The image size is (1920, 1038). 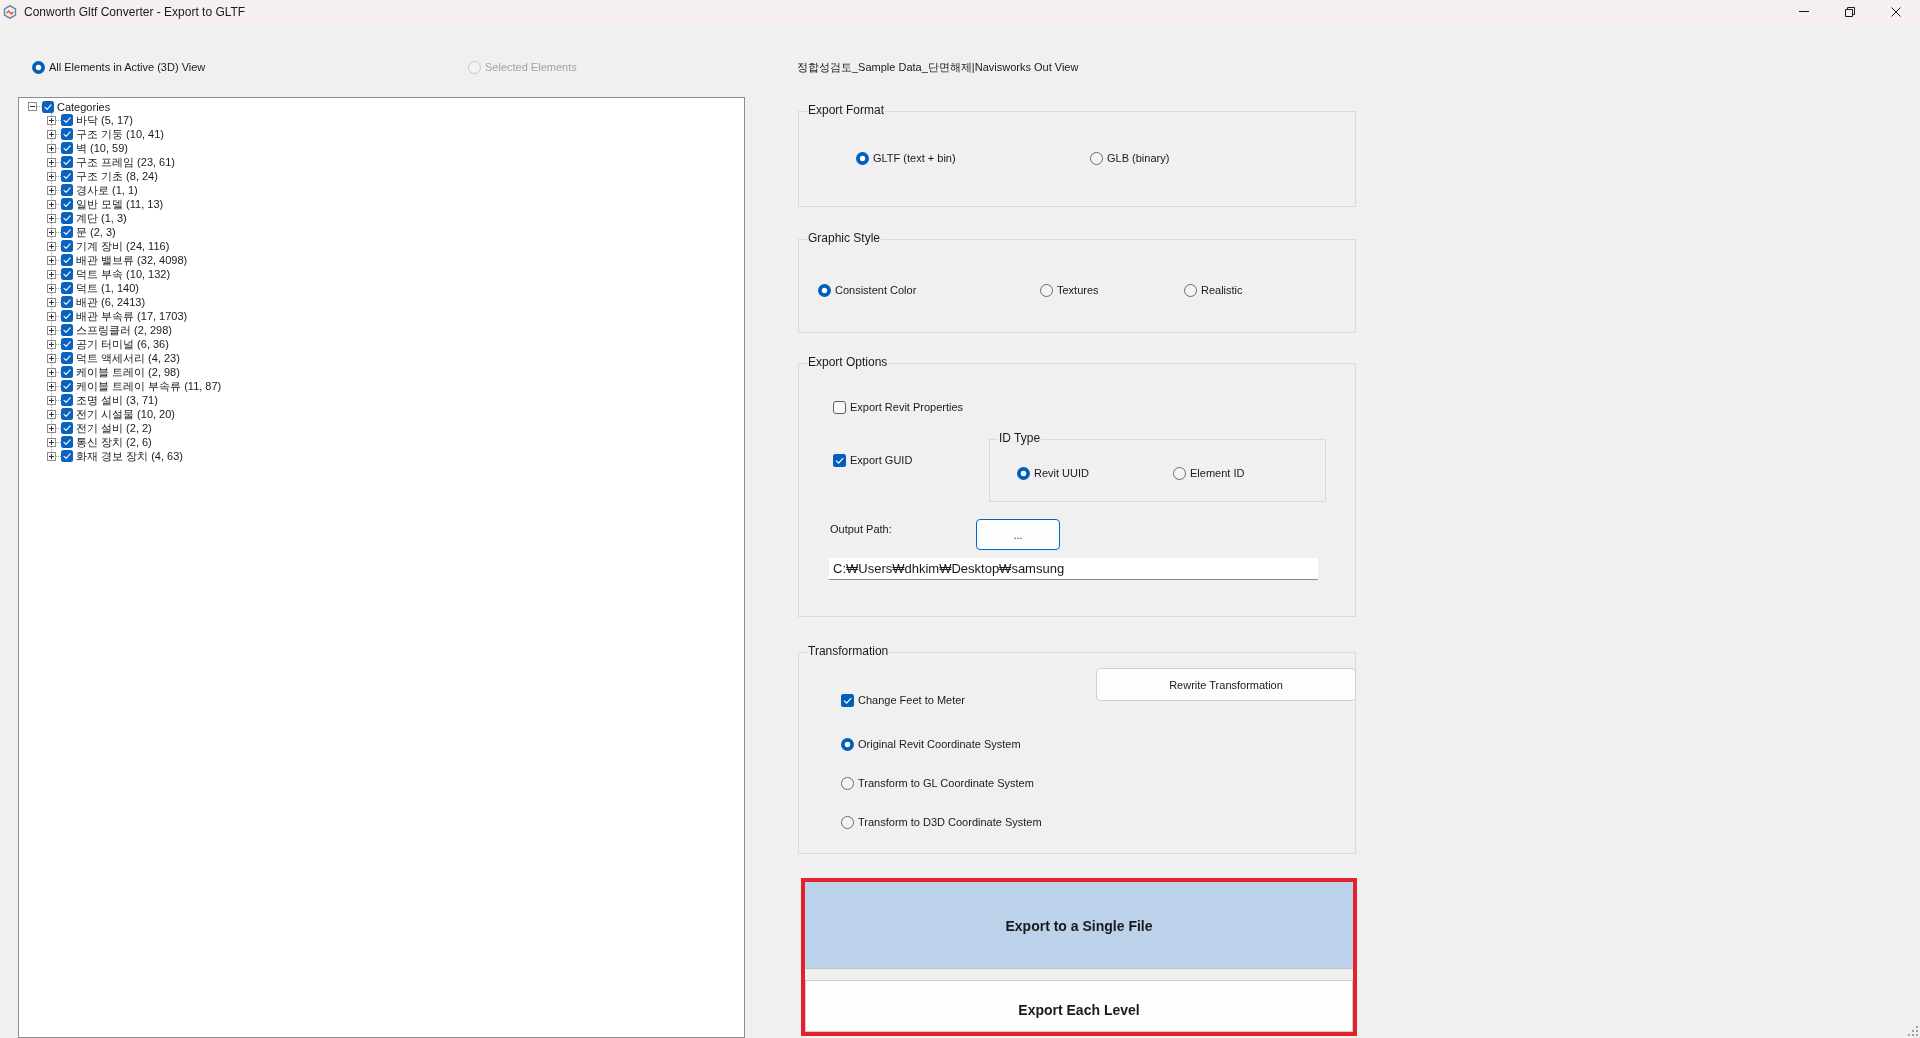 What do you see at coordinates (128, 372) in the screenshot?
I see `tree-item: 케이블 트레이 (2, 98)` at bounding box center [128, 372].